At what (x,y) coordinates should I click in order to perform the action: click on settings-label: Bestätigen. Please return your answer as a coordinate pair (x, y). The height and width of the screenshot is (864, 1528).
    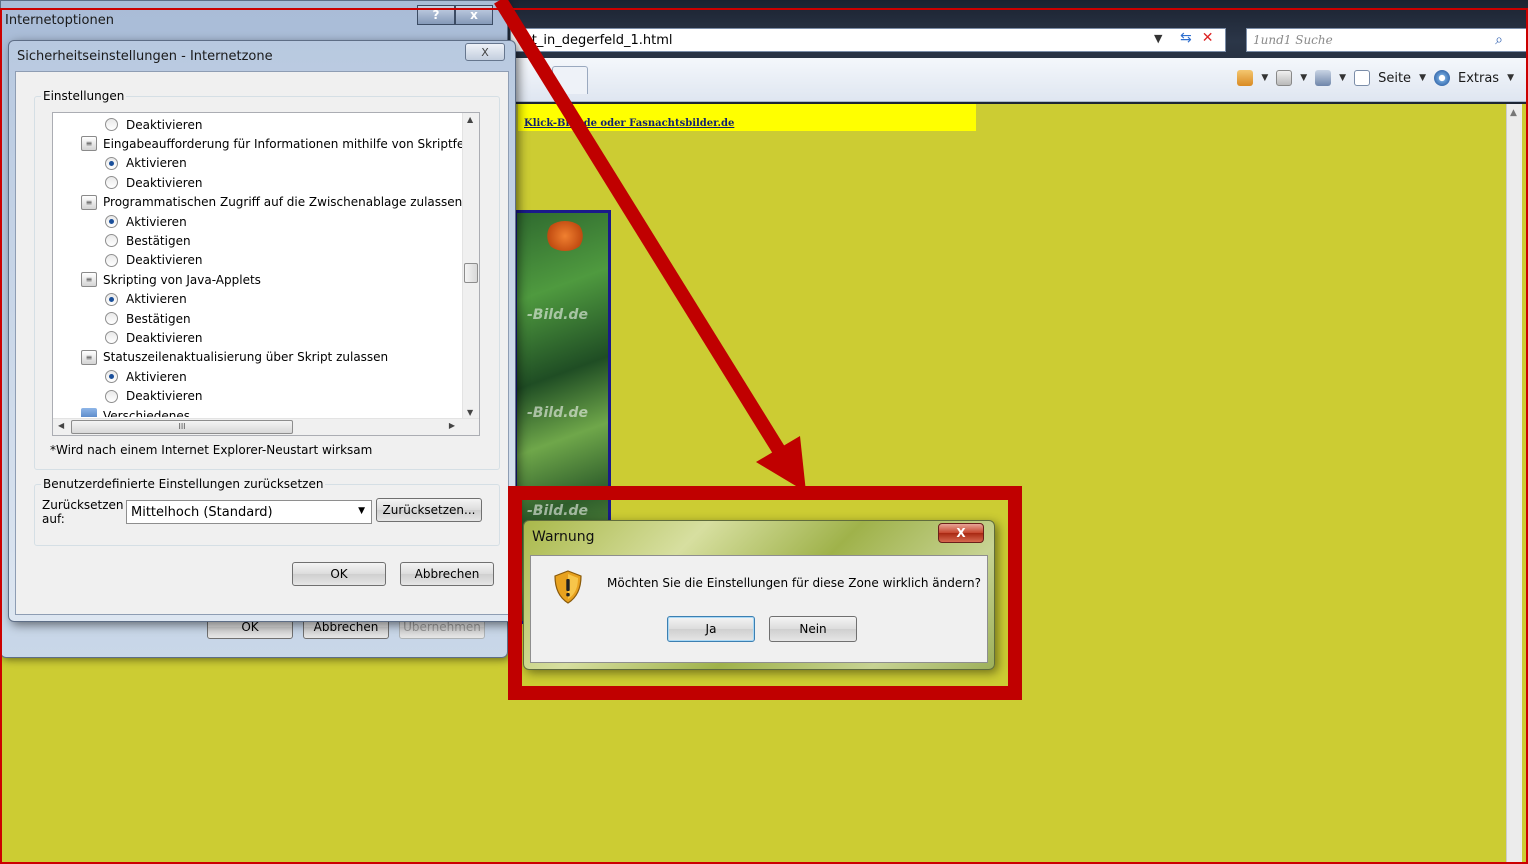
    Looking at the image, I should click on (158, 318).